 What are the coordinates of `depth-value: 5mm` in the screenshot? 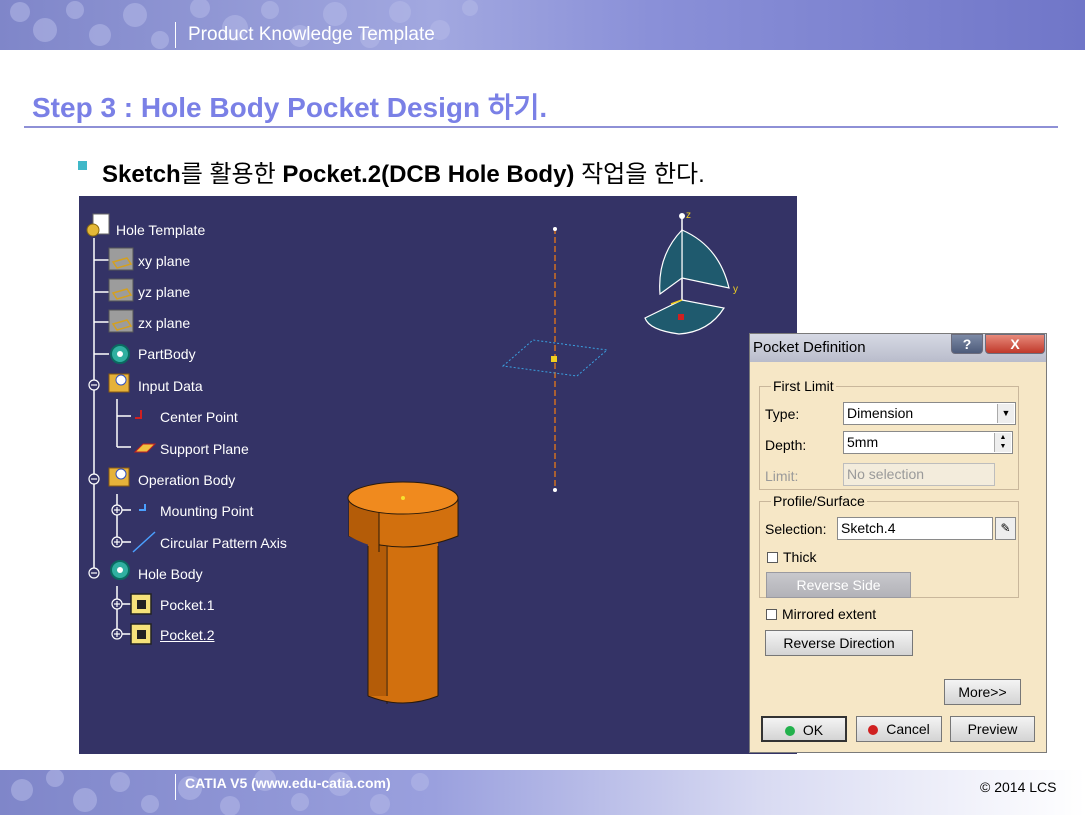 It's located at (863, 442).